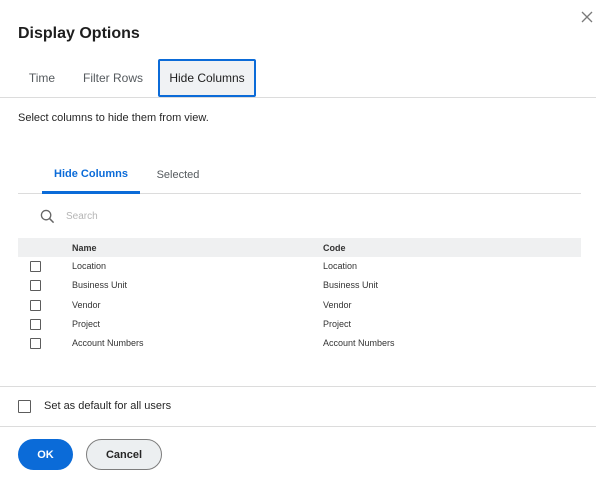 This screenshot has height=479, width=596. I want to click on cancel-button: Cancel, so click(124, 454).